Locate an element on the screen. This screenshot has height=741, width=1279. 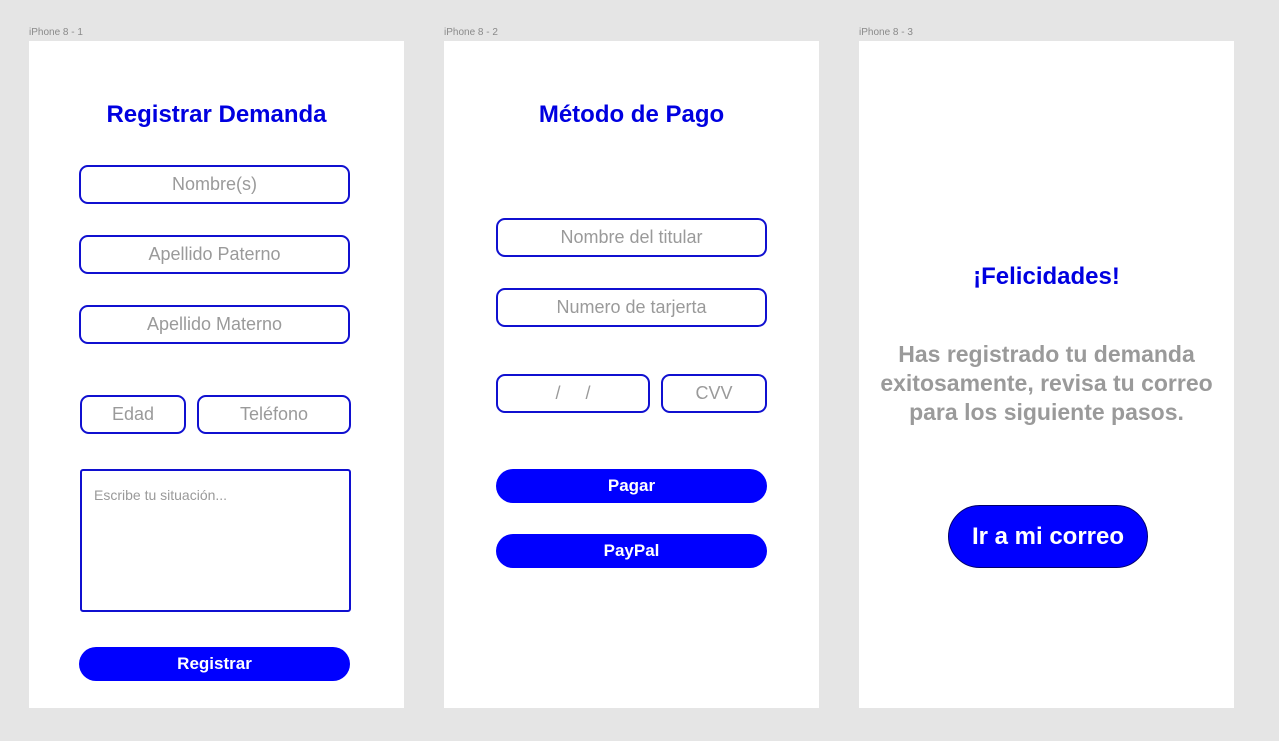
page-title: Método de Pago is located at coordinates (631, 114).